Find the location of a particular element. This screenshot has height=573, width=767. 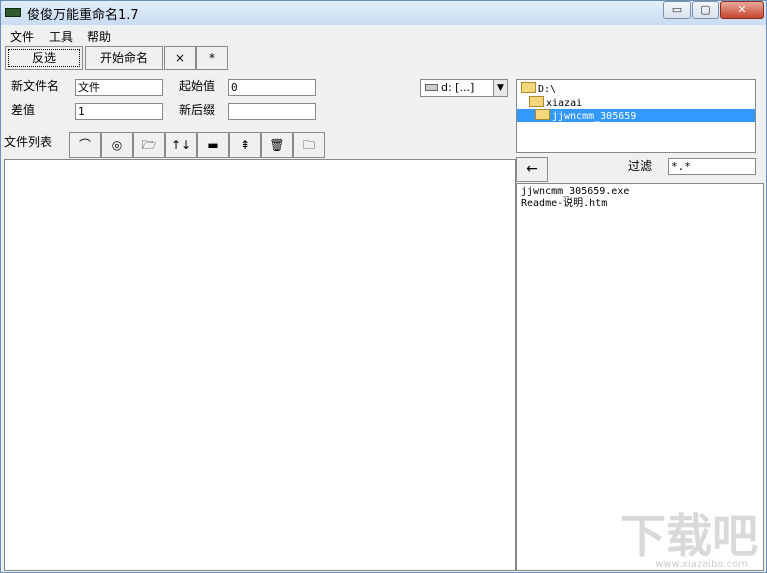

folder-tree: D:\ xiazai jjwncmm_305659 is located at coordinates (636, 116).